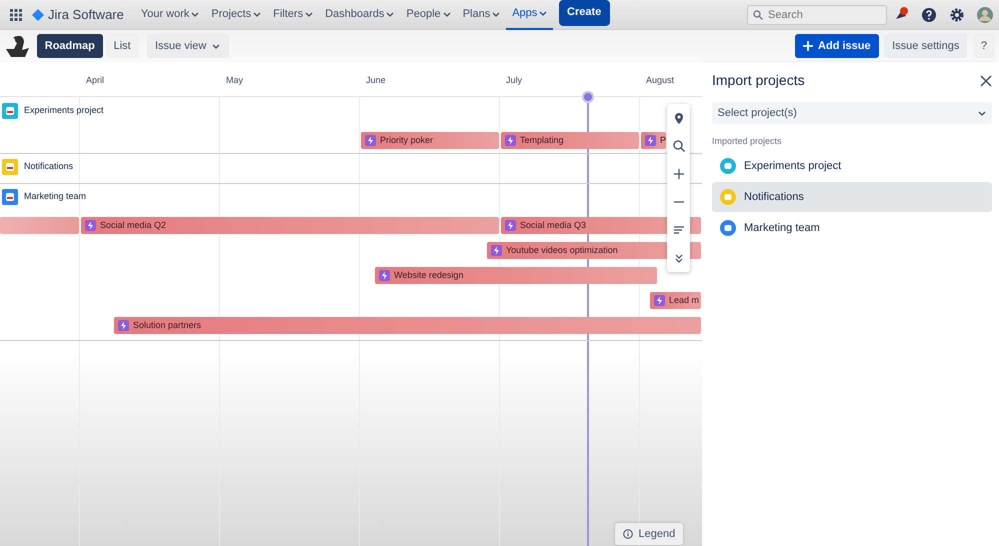 This screenshot has height=546, width=999. I want to click on epic-title: Website redesign, so click(429, 275).